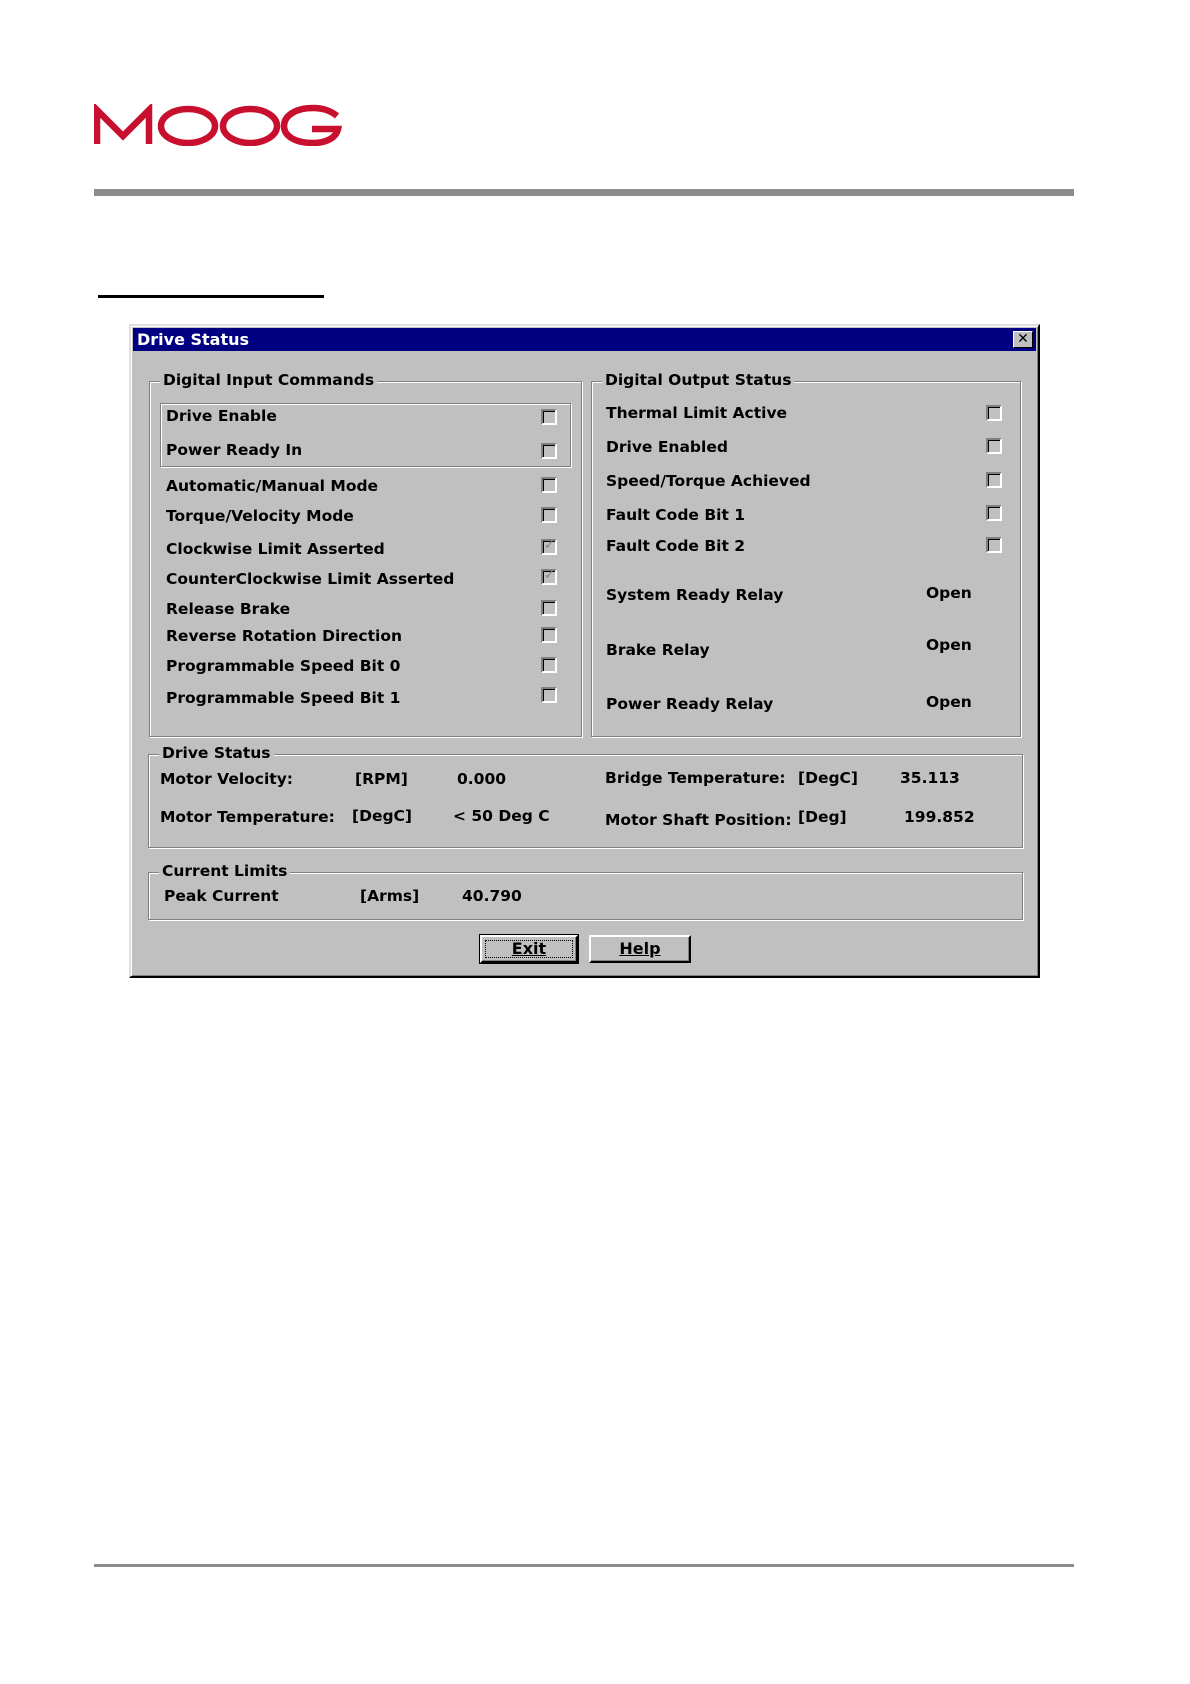 The height and width of the screenshot is (1684, 1190). What do you see at coordinates (272, 486) in the screenshot?
I see `input-label-auto-manual-mode: Automatic/Manual Mode` at bounding box center [272, 486].